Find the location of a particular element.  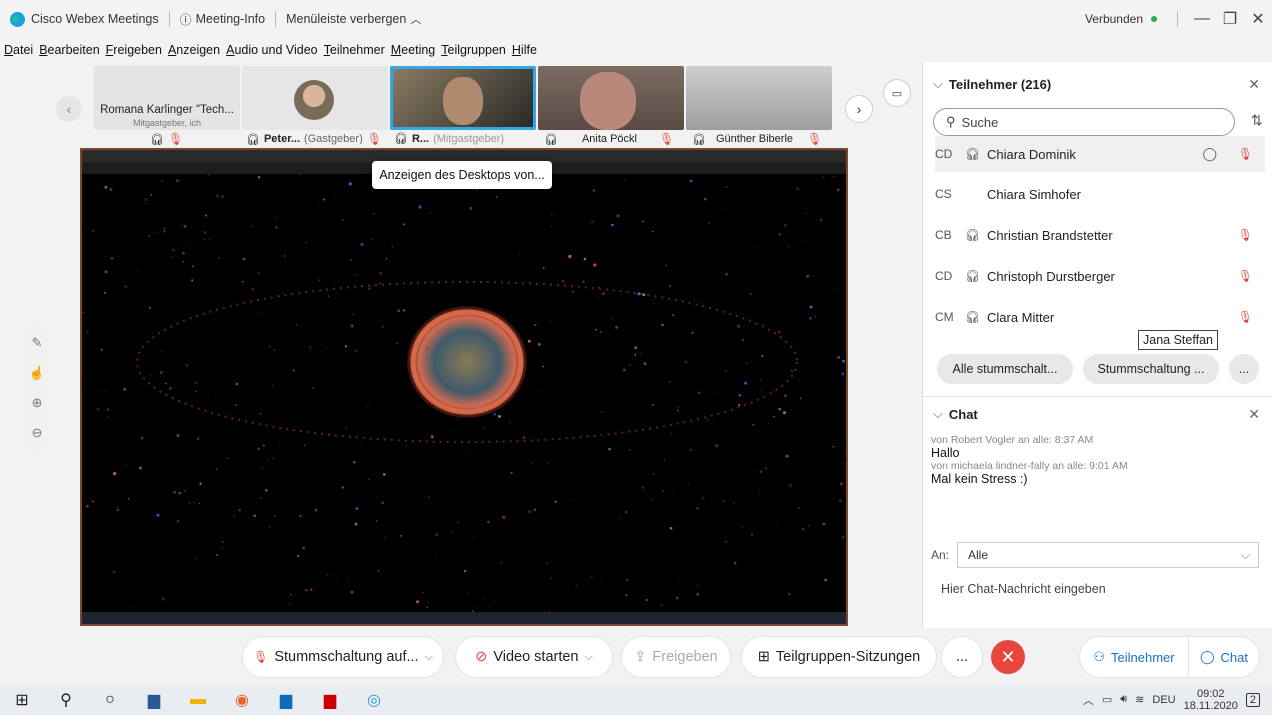

menu-anzeigen: Anzeigen is located at coordinates (194, 50).